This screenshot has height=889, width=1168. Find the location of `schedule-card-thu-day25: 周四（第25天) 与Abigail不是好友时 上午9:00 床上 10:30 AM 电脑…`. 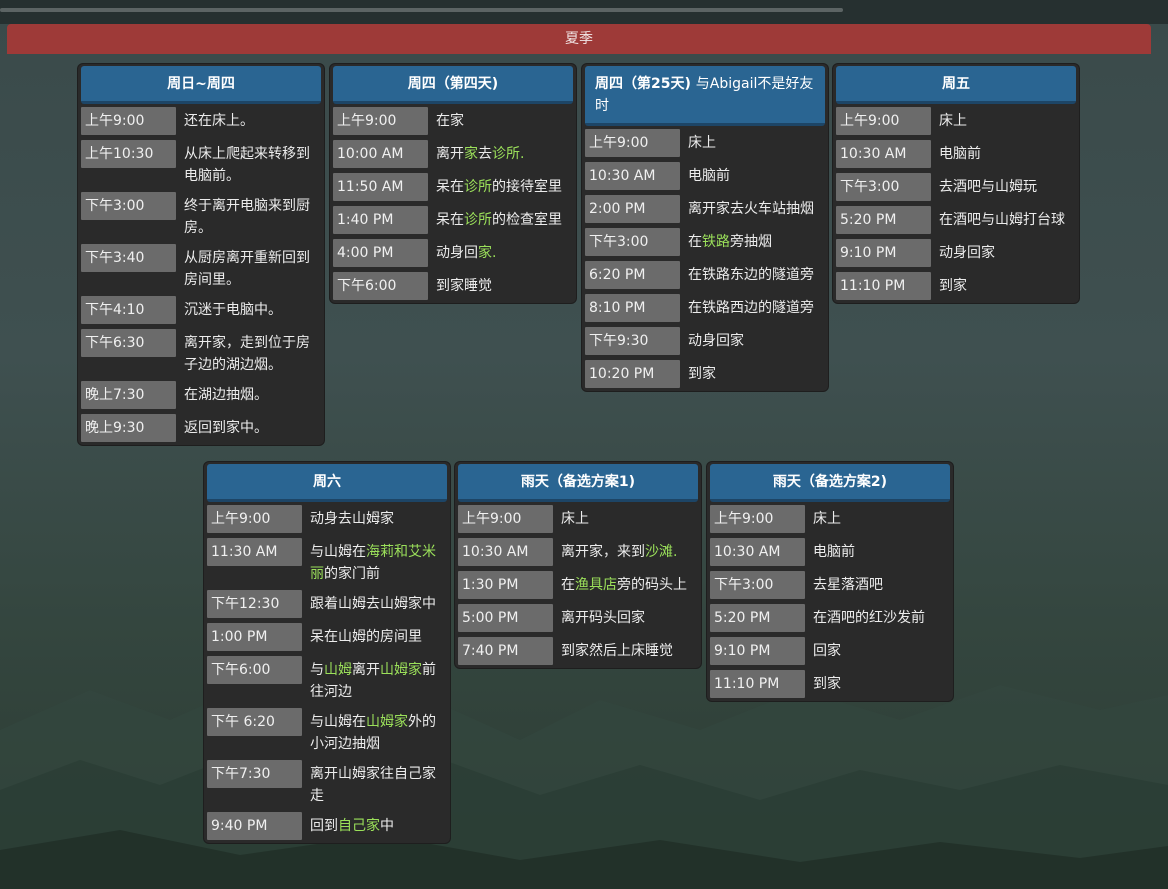

schedule-card-thu-day25: 周四（第25天) 与Abigail不是好友时 上午9:00 床上 10:30 AM 电脑… is located at coordinates (705, 227).